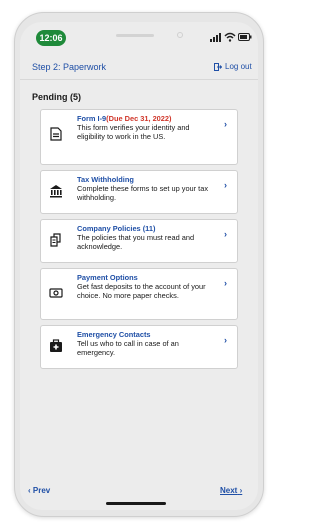 This screenshot has width=320, height=528. I want to click on prev-button: ‹ Prev, so click(39, 490).